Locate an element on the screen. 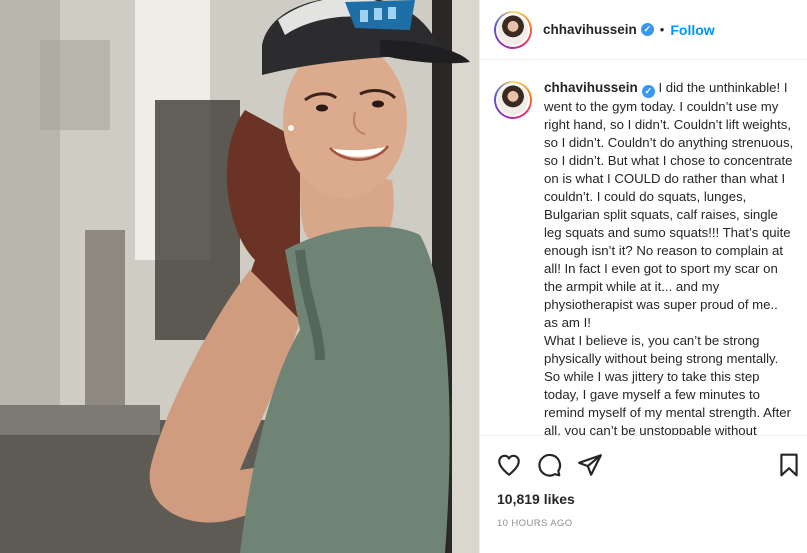 Image resolution: width=807 pixels, height=553 pixels. comment-icon is located at coordinates (549, 465).